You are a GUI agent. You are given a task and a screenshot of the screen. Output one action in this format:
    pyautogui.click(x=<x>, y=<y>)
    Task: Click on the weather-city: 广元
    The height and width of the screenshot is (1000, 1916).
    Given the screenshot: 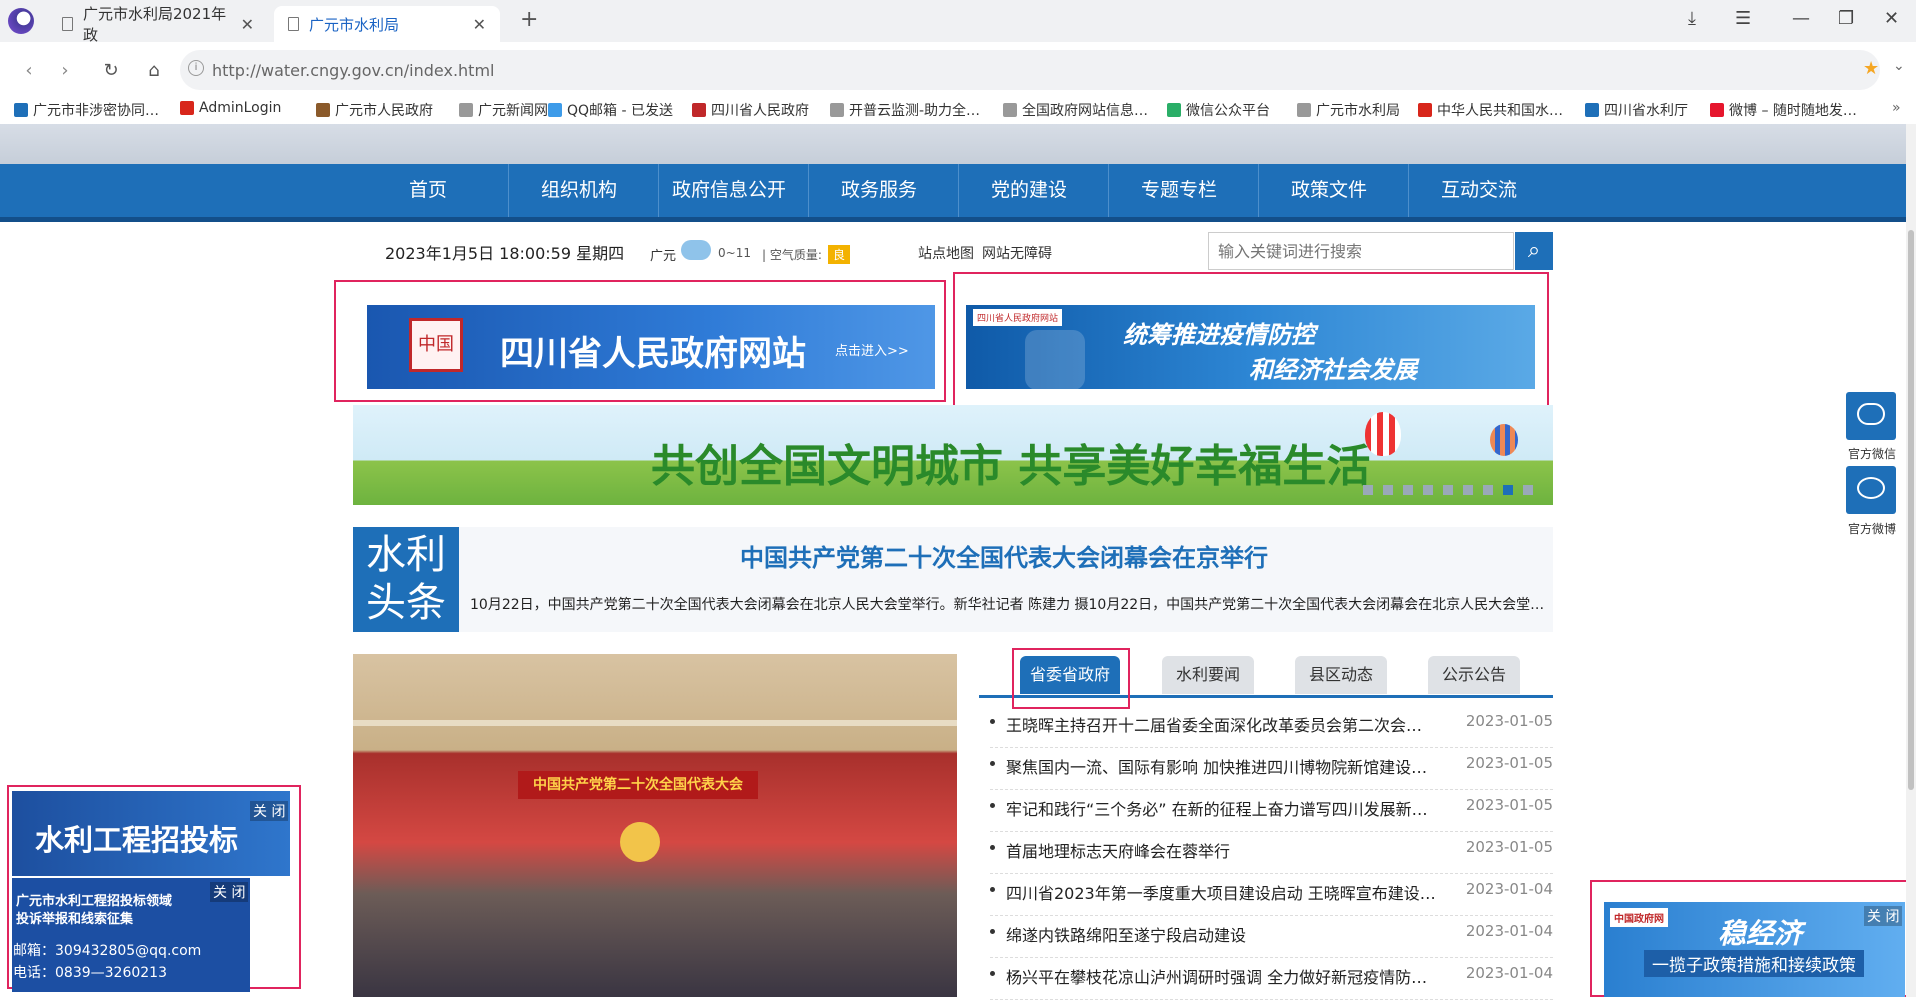 What is the action you would take?
    pyautogui.click(x=663, y=256)
    